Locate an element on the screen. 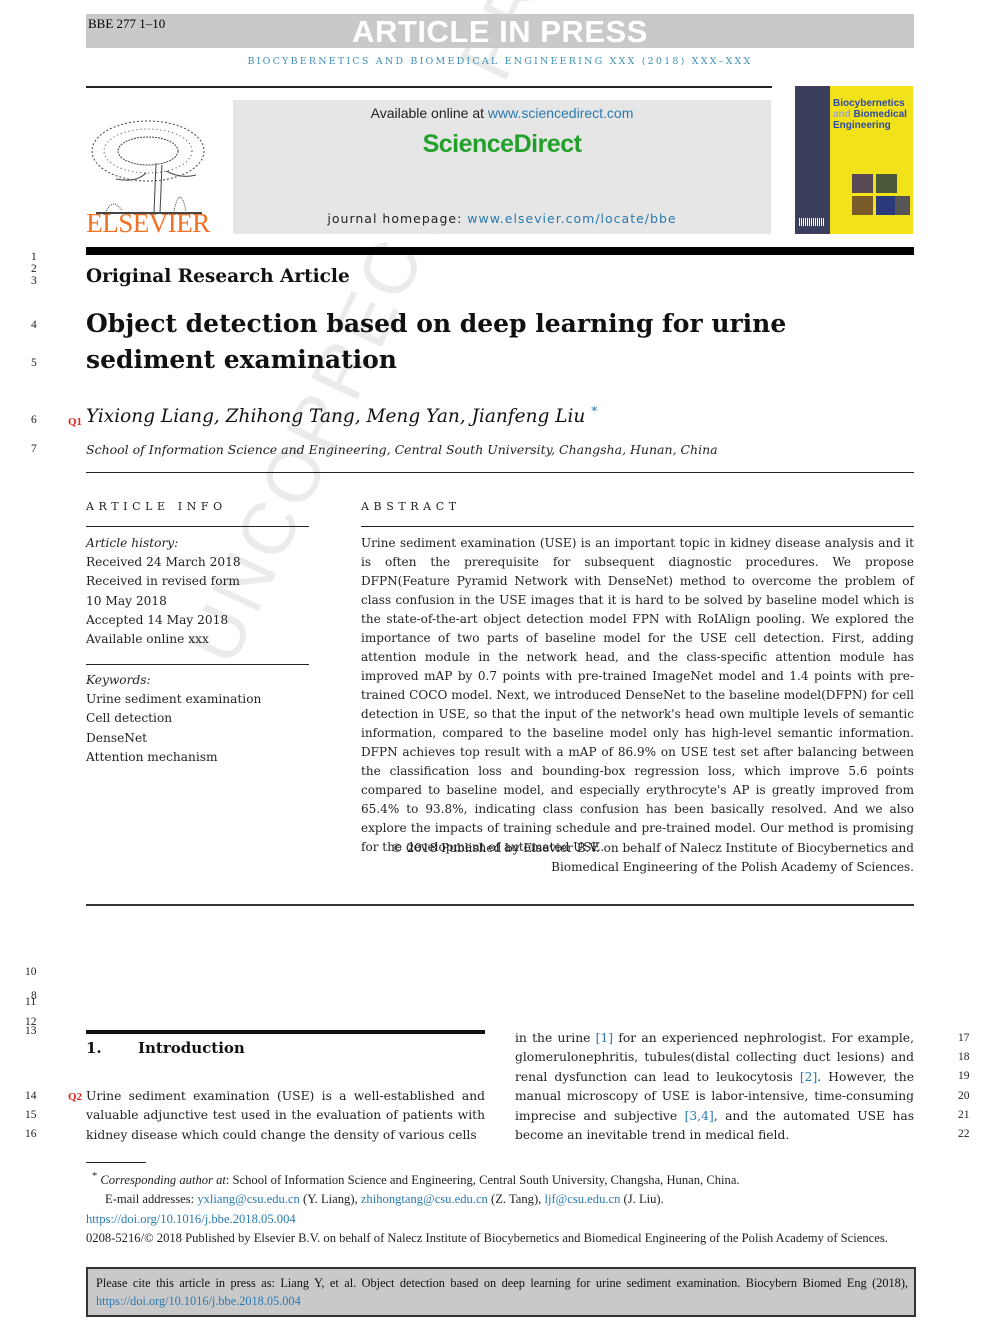 This screenshot has width=992, height=1323. line-number: 7 is located at coordinates (34, 449).